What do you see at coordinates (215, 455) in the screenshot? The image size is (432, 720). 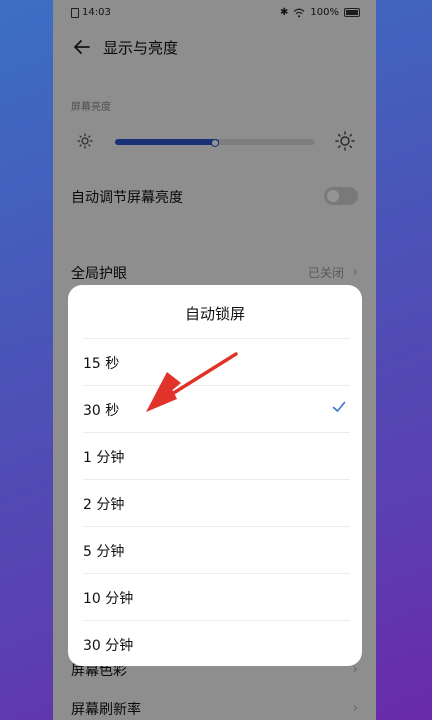 I see `option-row: 1 分钟` at bounding box center [215, 455].